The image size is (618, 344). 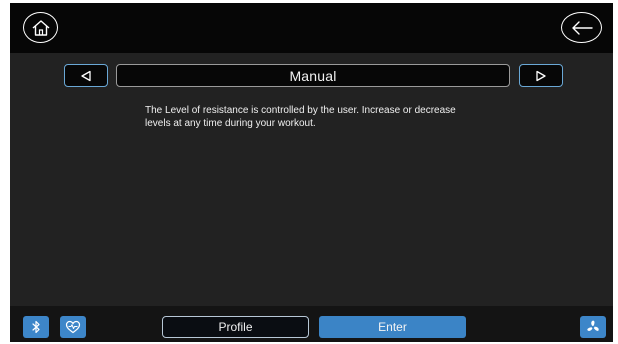 What do you see at coordinates (230, 123) in the screenshot?
I see `description-line-2: levels at any time during your workout.` at bounding box center [230, 123].